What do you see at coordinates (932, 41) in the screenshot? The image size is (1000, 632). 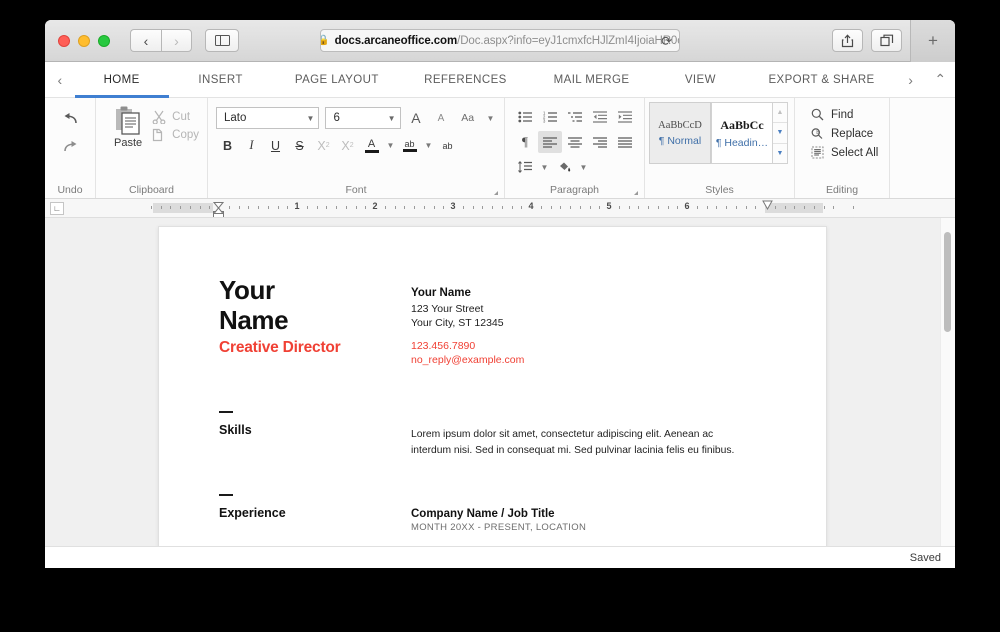 I see `new-tab-button: +` at bounding box center [932, 41].